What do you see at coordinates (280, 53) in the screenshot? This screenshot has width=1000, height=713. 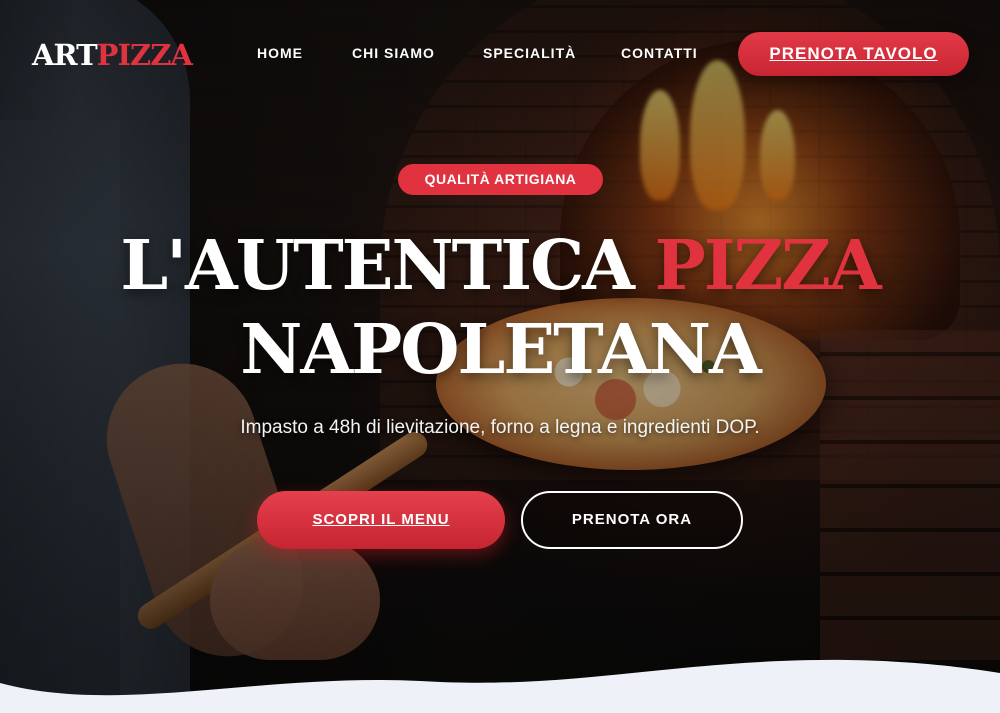 I see `nav-item-home: HOME` at bounding box center [280, 53].